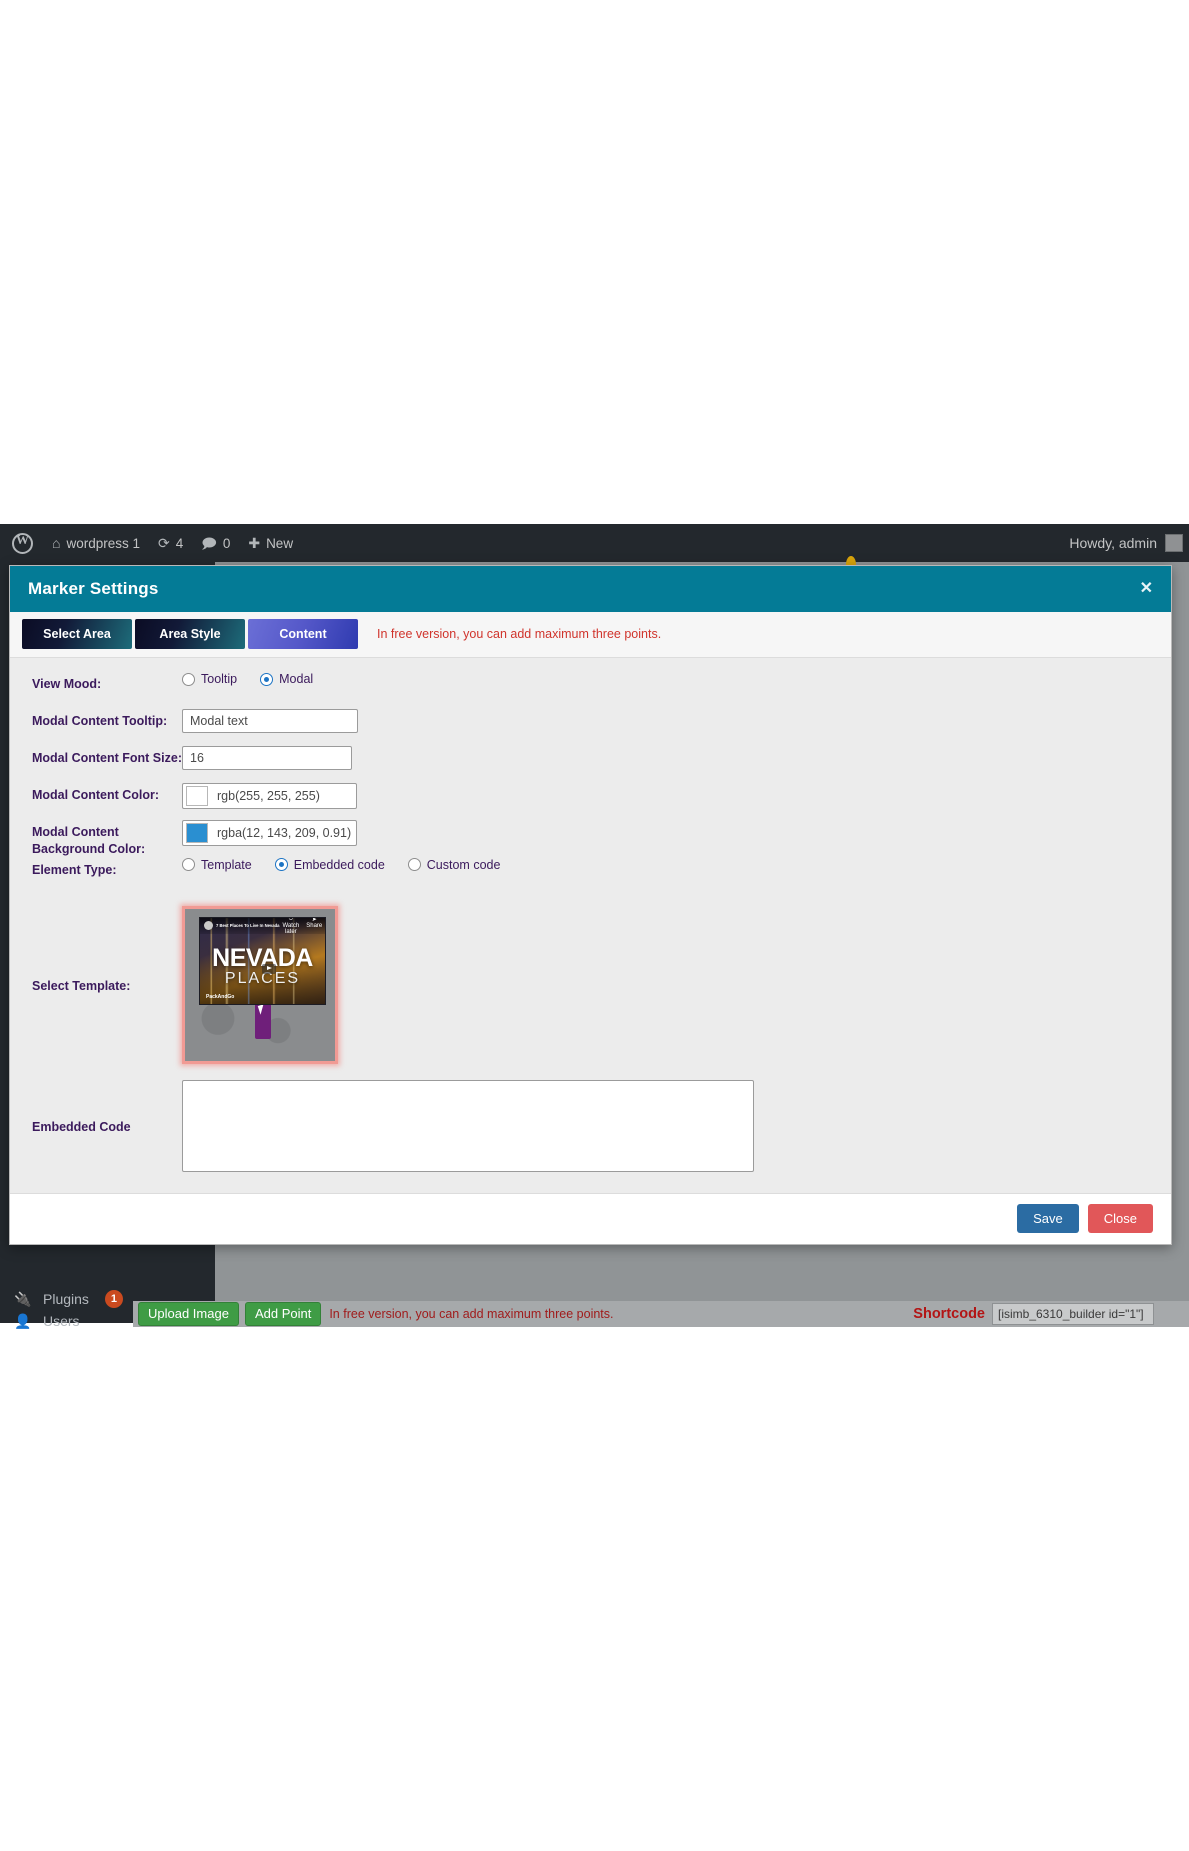 Image resolution: width=1189 pixels, height=1851 pixels. I want to click on shortcode-input, so click(1073, 1314).